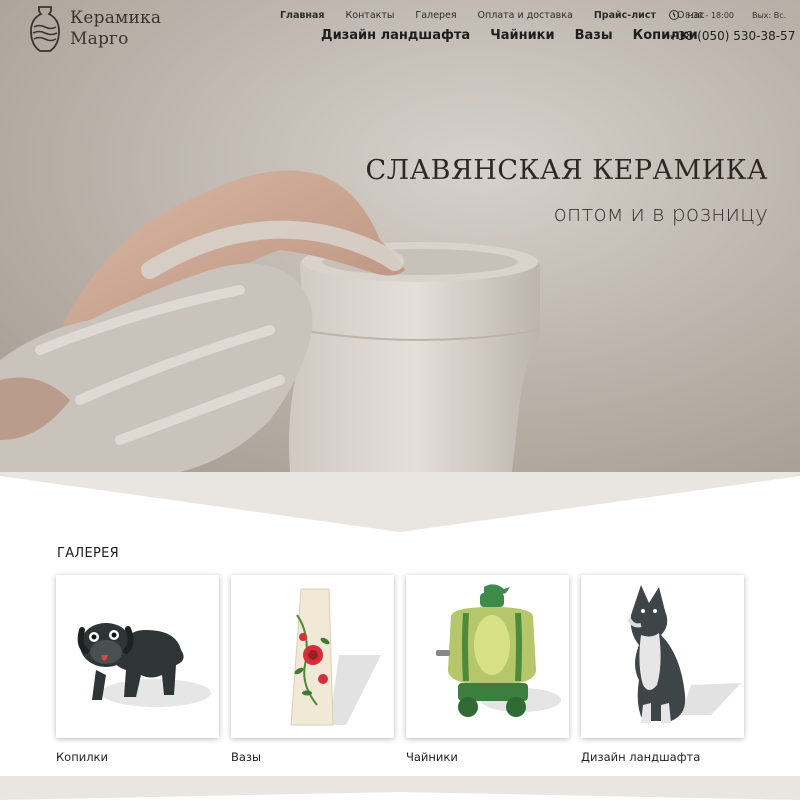 The image size is (800, 800). Describe the element at coordinates (116, 18) in the screenshot. I see `brand-line-1: Керамика` at that location.